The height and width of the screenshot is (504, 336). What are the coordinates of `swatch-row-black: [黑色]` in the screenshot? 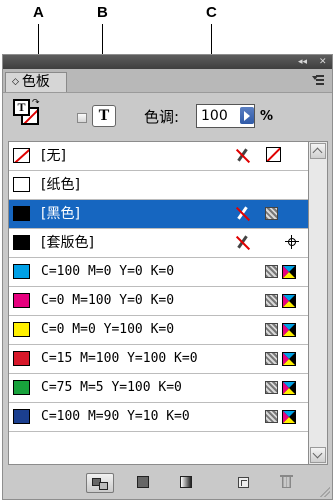 It's located at (158, 214).